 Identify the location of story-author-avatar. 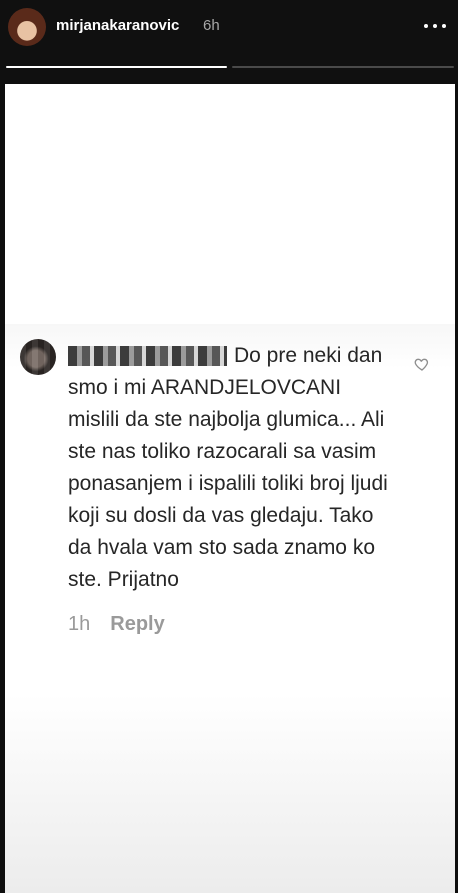
(27, 27).